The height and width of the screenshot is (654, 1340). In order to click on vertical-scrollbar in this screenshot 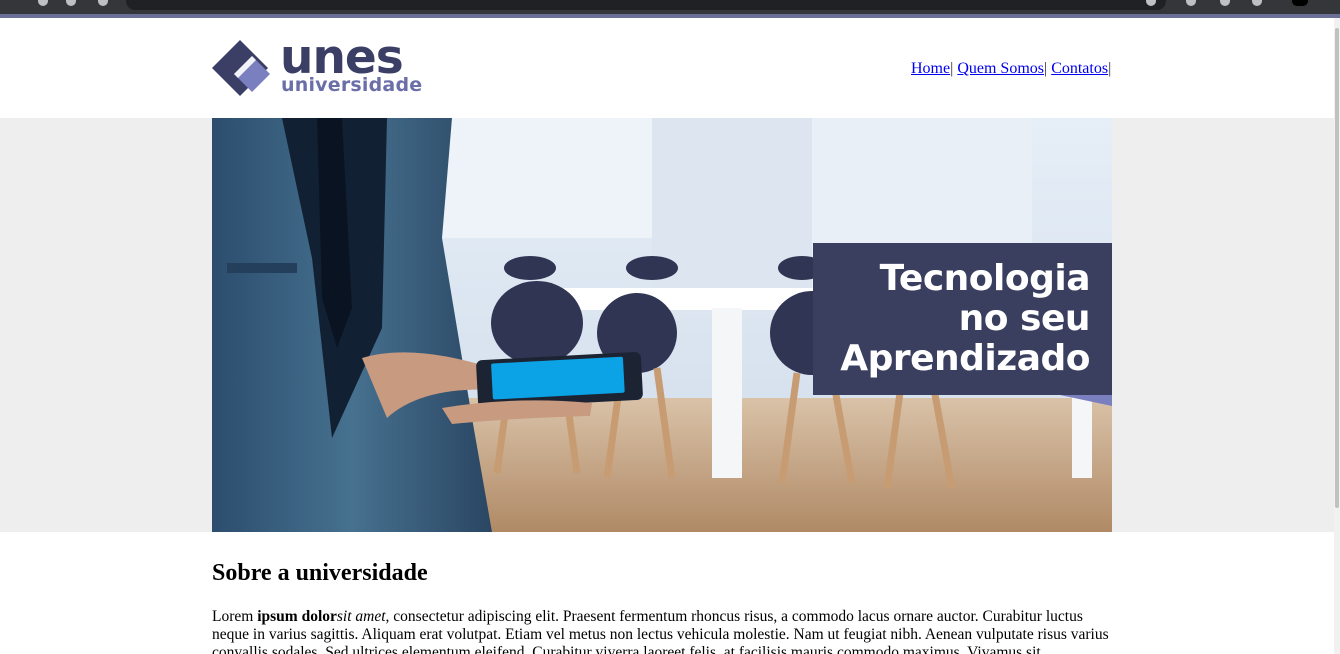, I will do `click(1337, 336)`.